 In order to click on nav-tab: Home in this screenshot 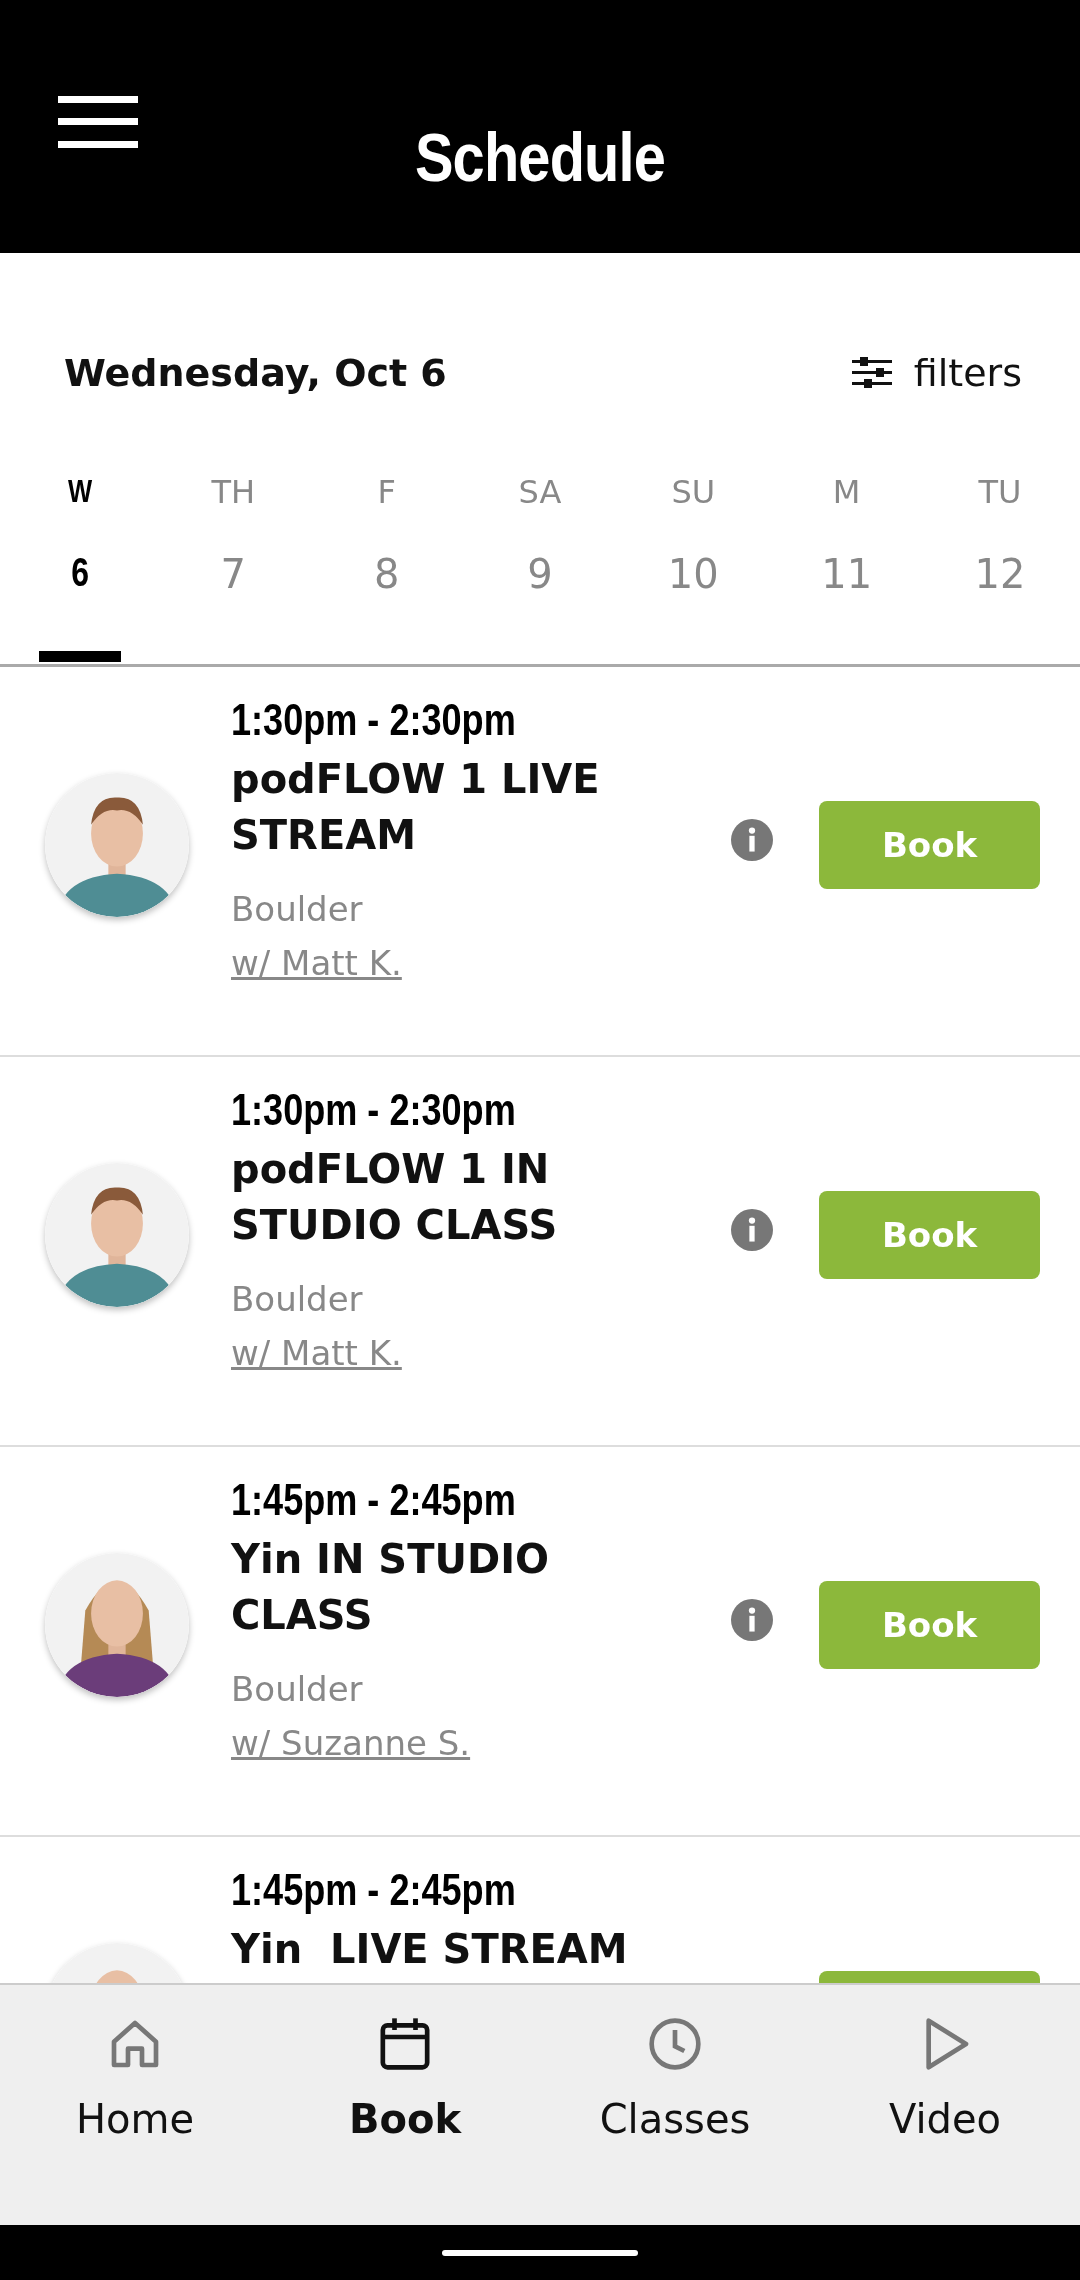, I will do `click(135, 2079)`.